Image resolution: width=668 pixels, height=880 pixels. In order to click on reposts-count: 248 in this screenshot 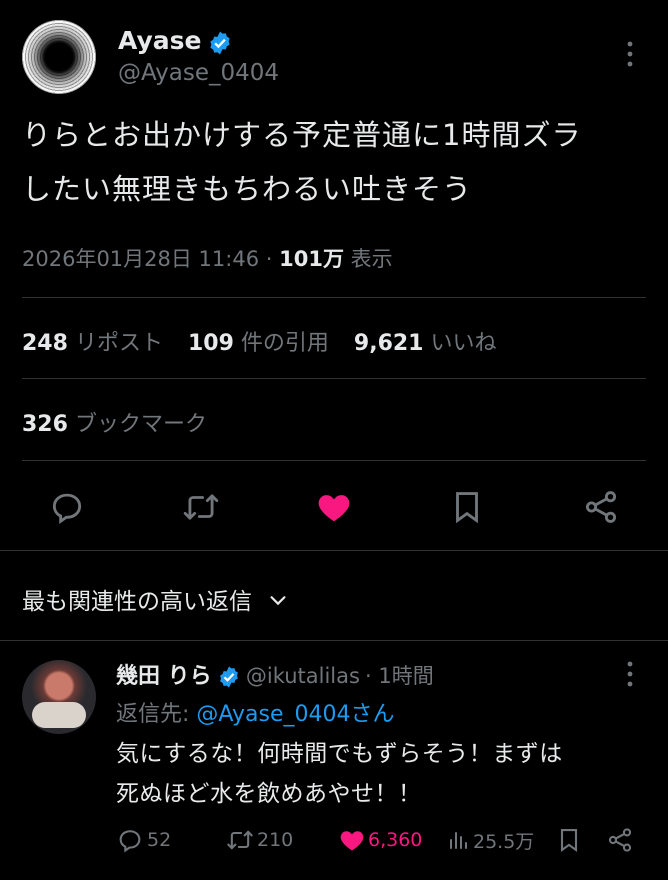, I will do `click(45, 343)`.